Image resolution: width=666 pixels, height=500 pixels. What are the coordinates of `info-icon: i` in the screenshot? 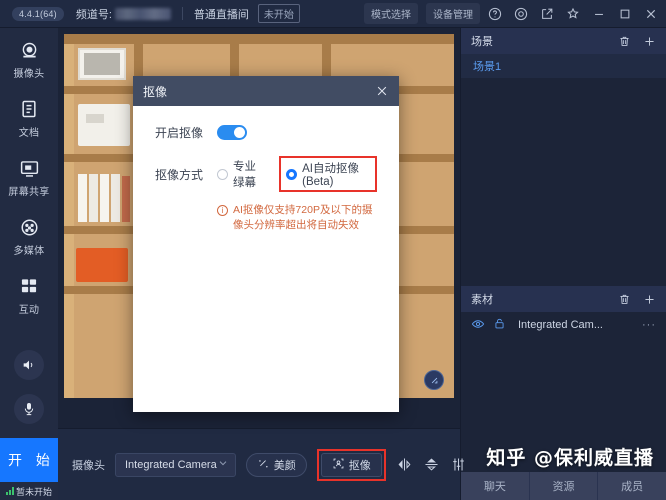 It's located at (222, 210).